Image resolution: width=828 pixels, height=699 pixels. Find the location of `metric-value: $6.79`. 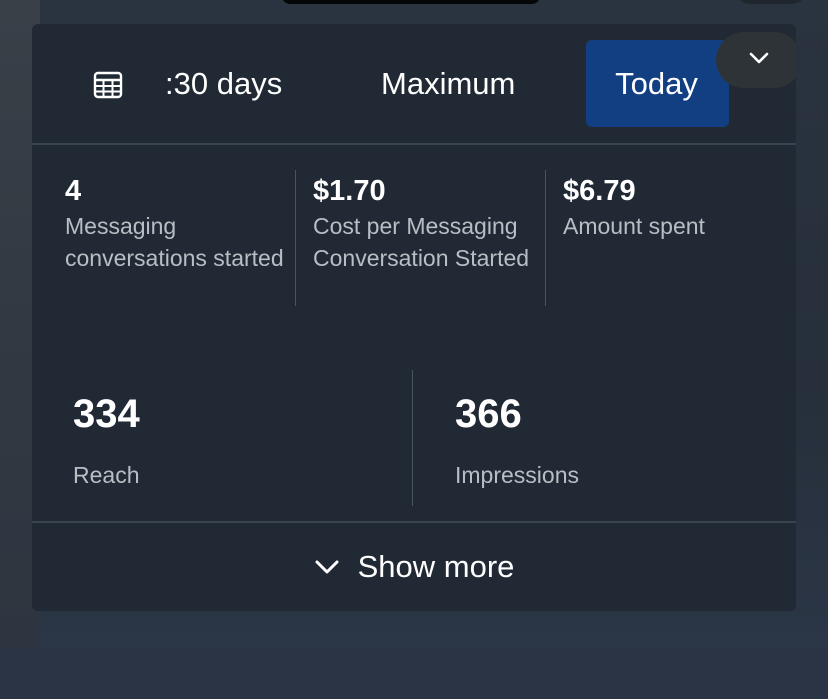

metric-value: $6.79 is located at coordinates (599, 191).